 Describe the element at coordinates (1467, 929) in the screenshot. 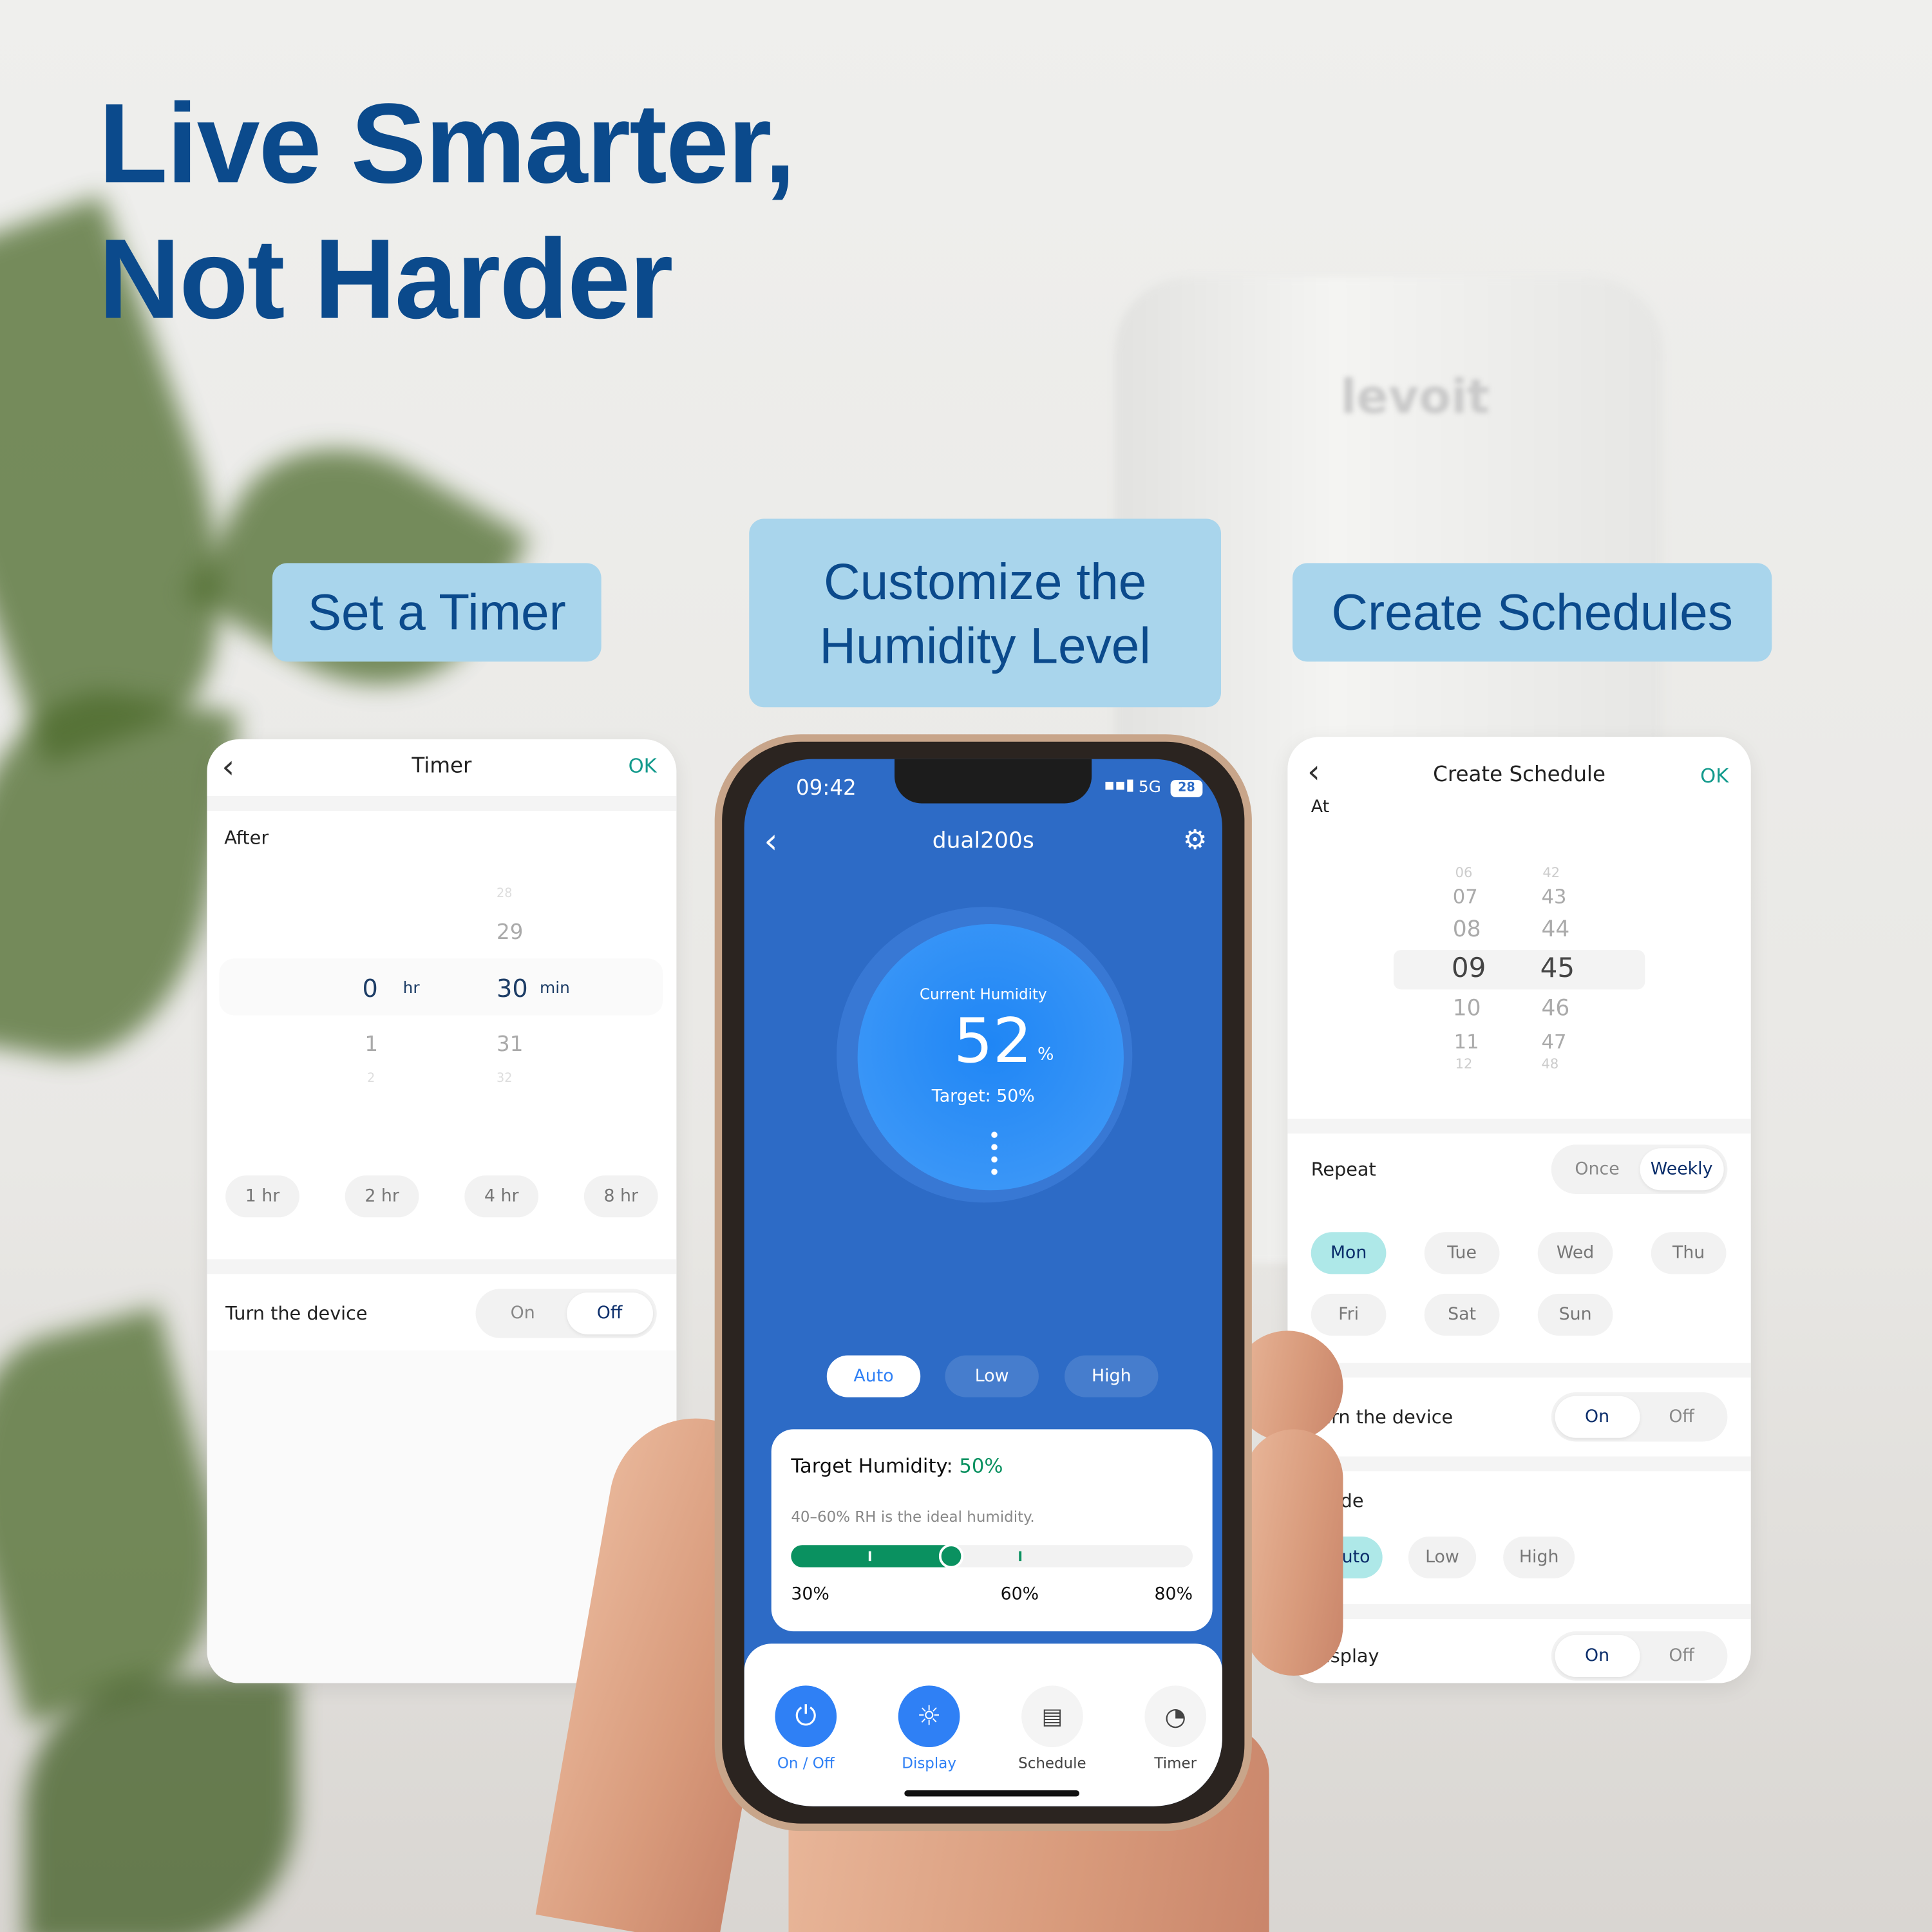

I see `picker-hour-item: 08` at that location.